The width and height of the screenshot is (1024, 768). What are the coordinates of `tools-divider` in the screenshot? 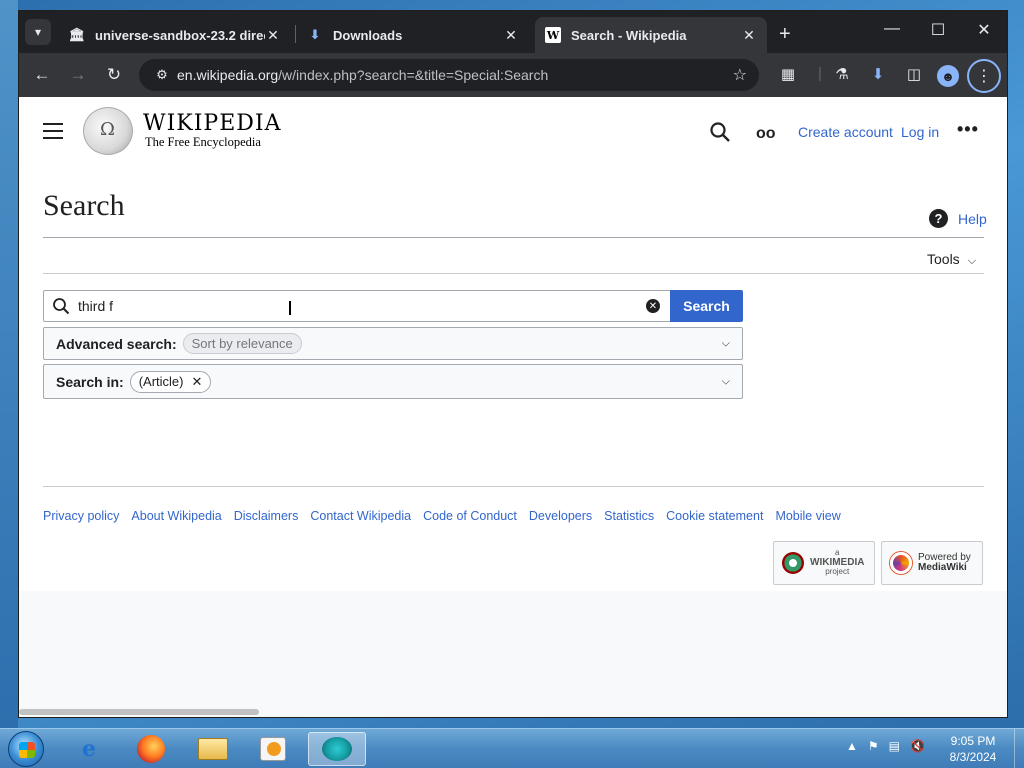 It's located at (513, 273).